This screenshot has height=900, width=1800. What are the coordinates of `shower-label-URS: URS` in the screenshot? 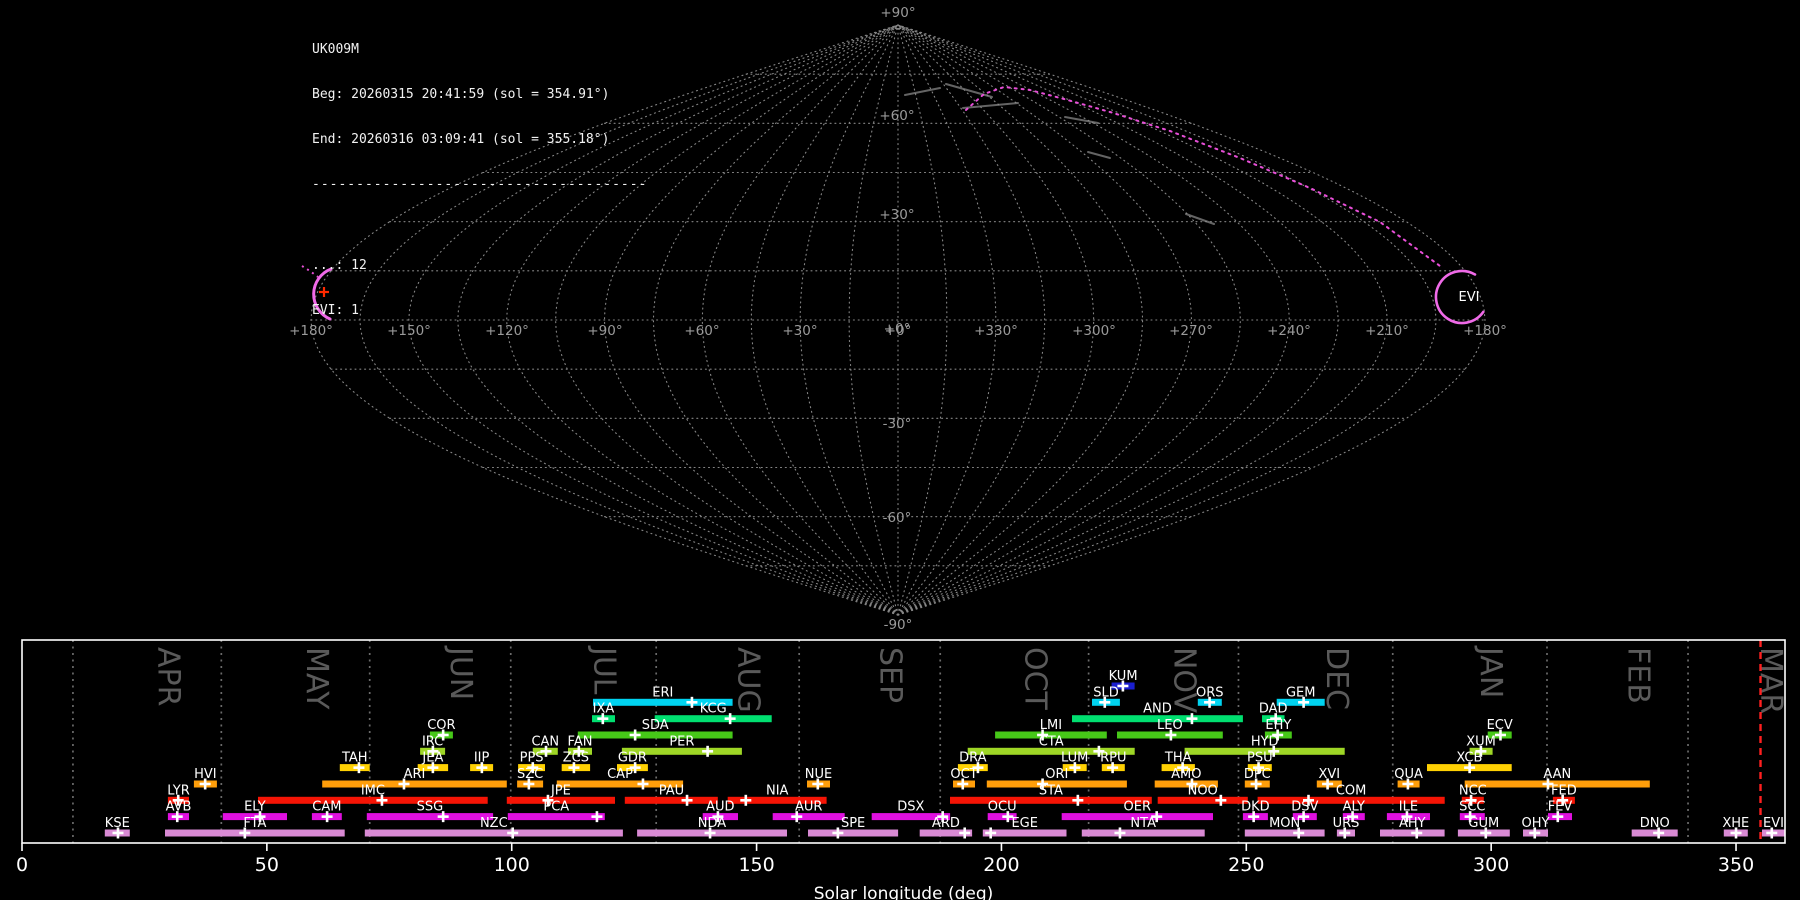 It's located at (1346, 823).